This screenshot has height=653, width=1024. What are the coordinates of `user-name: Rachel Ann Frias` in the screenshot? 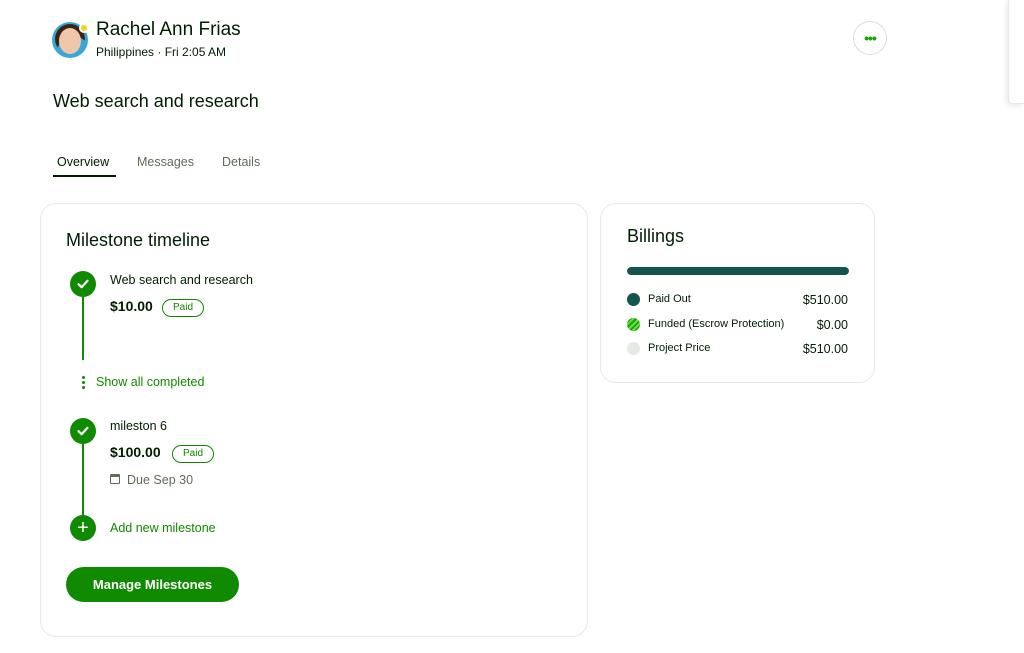 It's located at (168, 30).